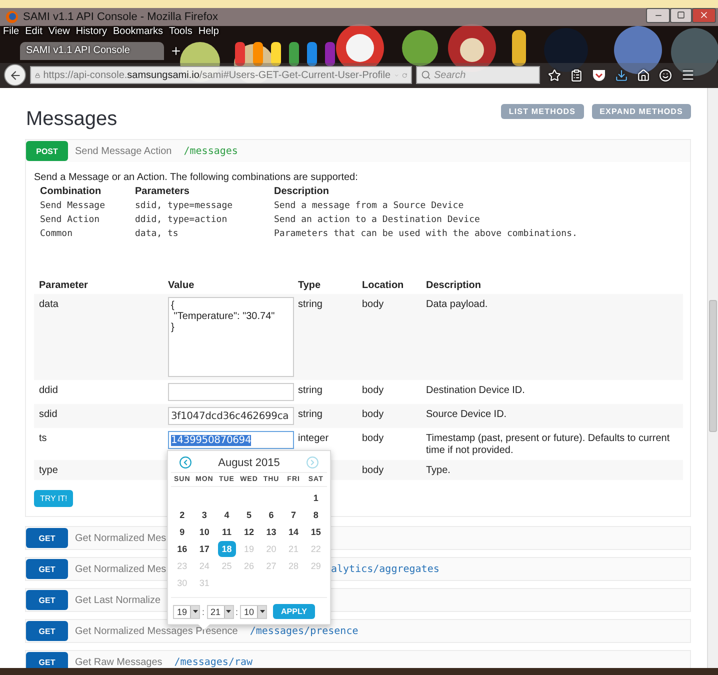  Describe the element at coordinates (426, 234) in the screenshot. I see `table-cell-text: Parameters that can be used with the above combinations.` at that location.